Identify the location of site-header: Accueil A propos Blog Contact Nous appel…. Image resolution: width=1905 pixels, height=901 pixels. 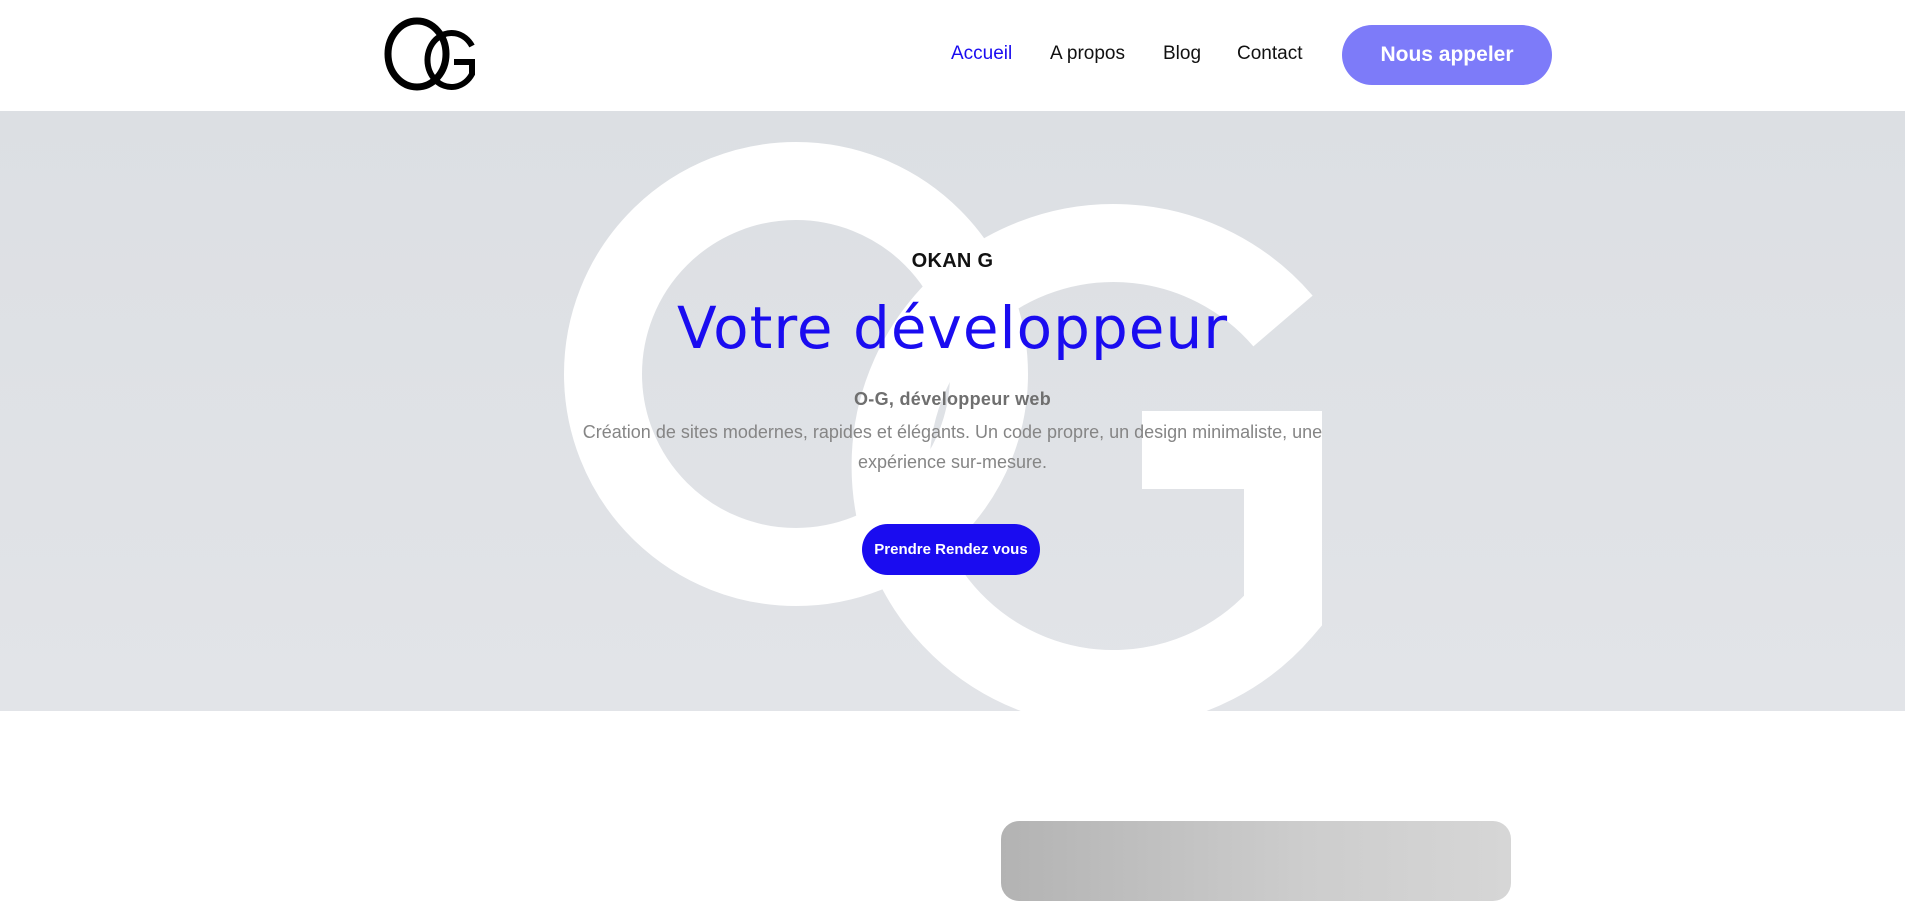
(952, 55).